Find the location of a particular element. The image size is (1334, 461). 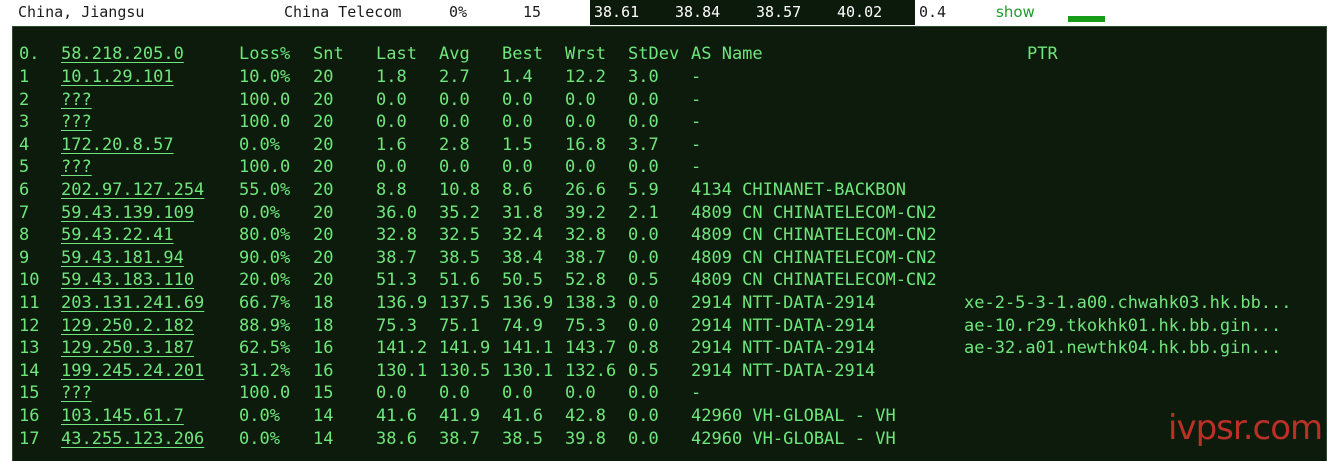

best-text: 38.57 is located at coordinates (779, 12).